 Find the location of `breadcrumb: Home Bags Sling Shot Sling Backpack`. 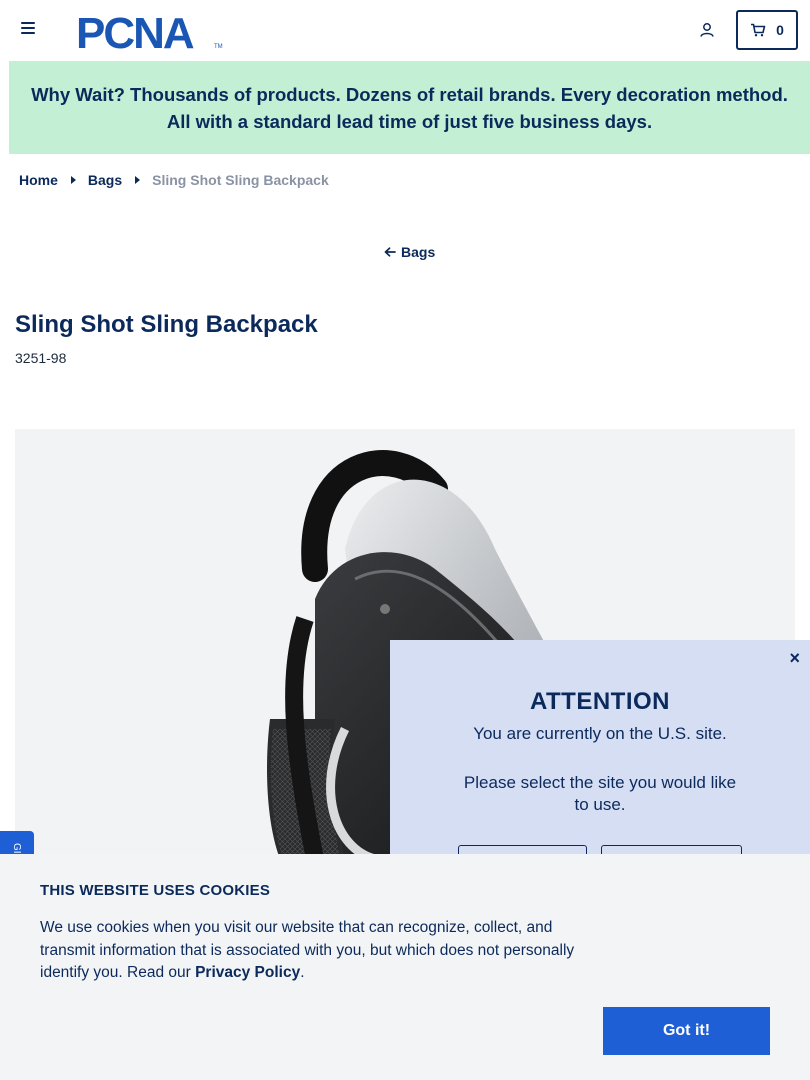

breadcrumb: Home Bags Sling Shot Sling Backpack is located at coordinates (174, 180).